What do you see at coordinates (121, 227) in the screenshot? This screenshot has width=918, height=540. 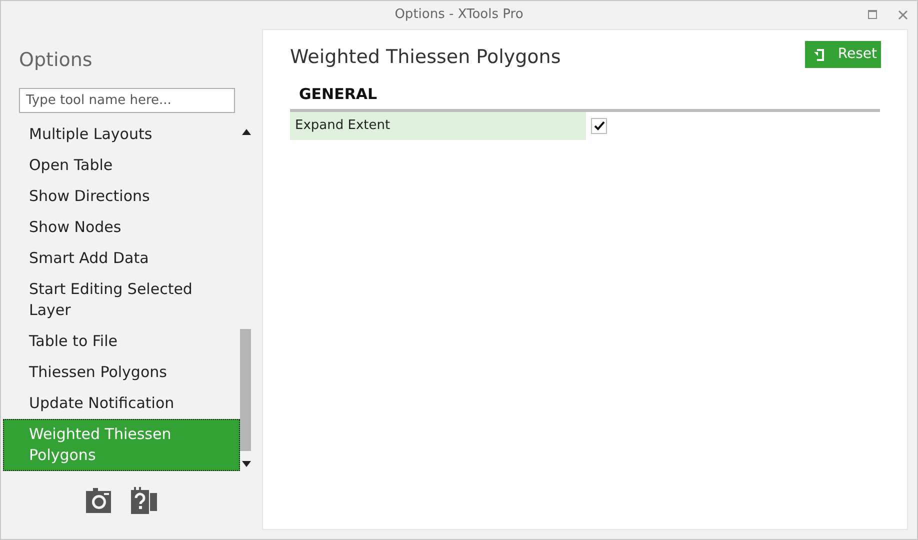 I see `tool-list-item: Show Nodes` at bounding box center [121, 227].